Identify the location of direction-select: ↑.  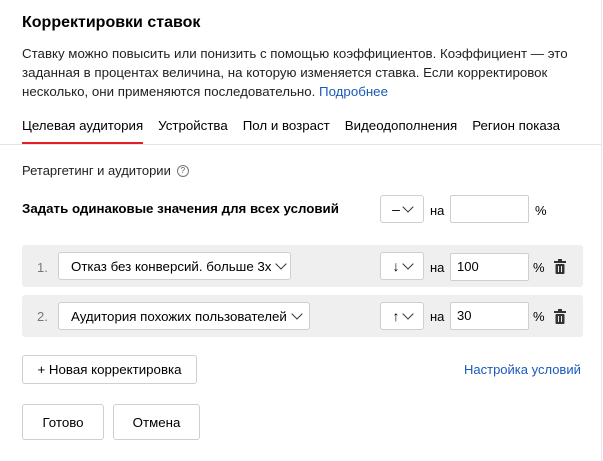
(402, 316).